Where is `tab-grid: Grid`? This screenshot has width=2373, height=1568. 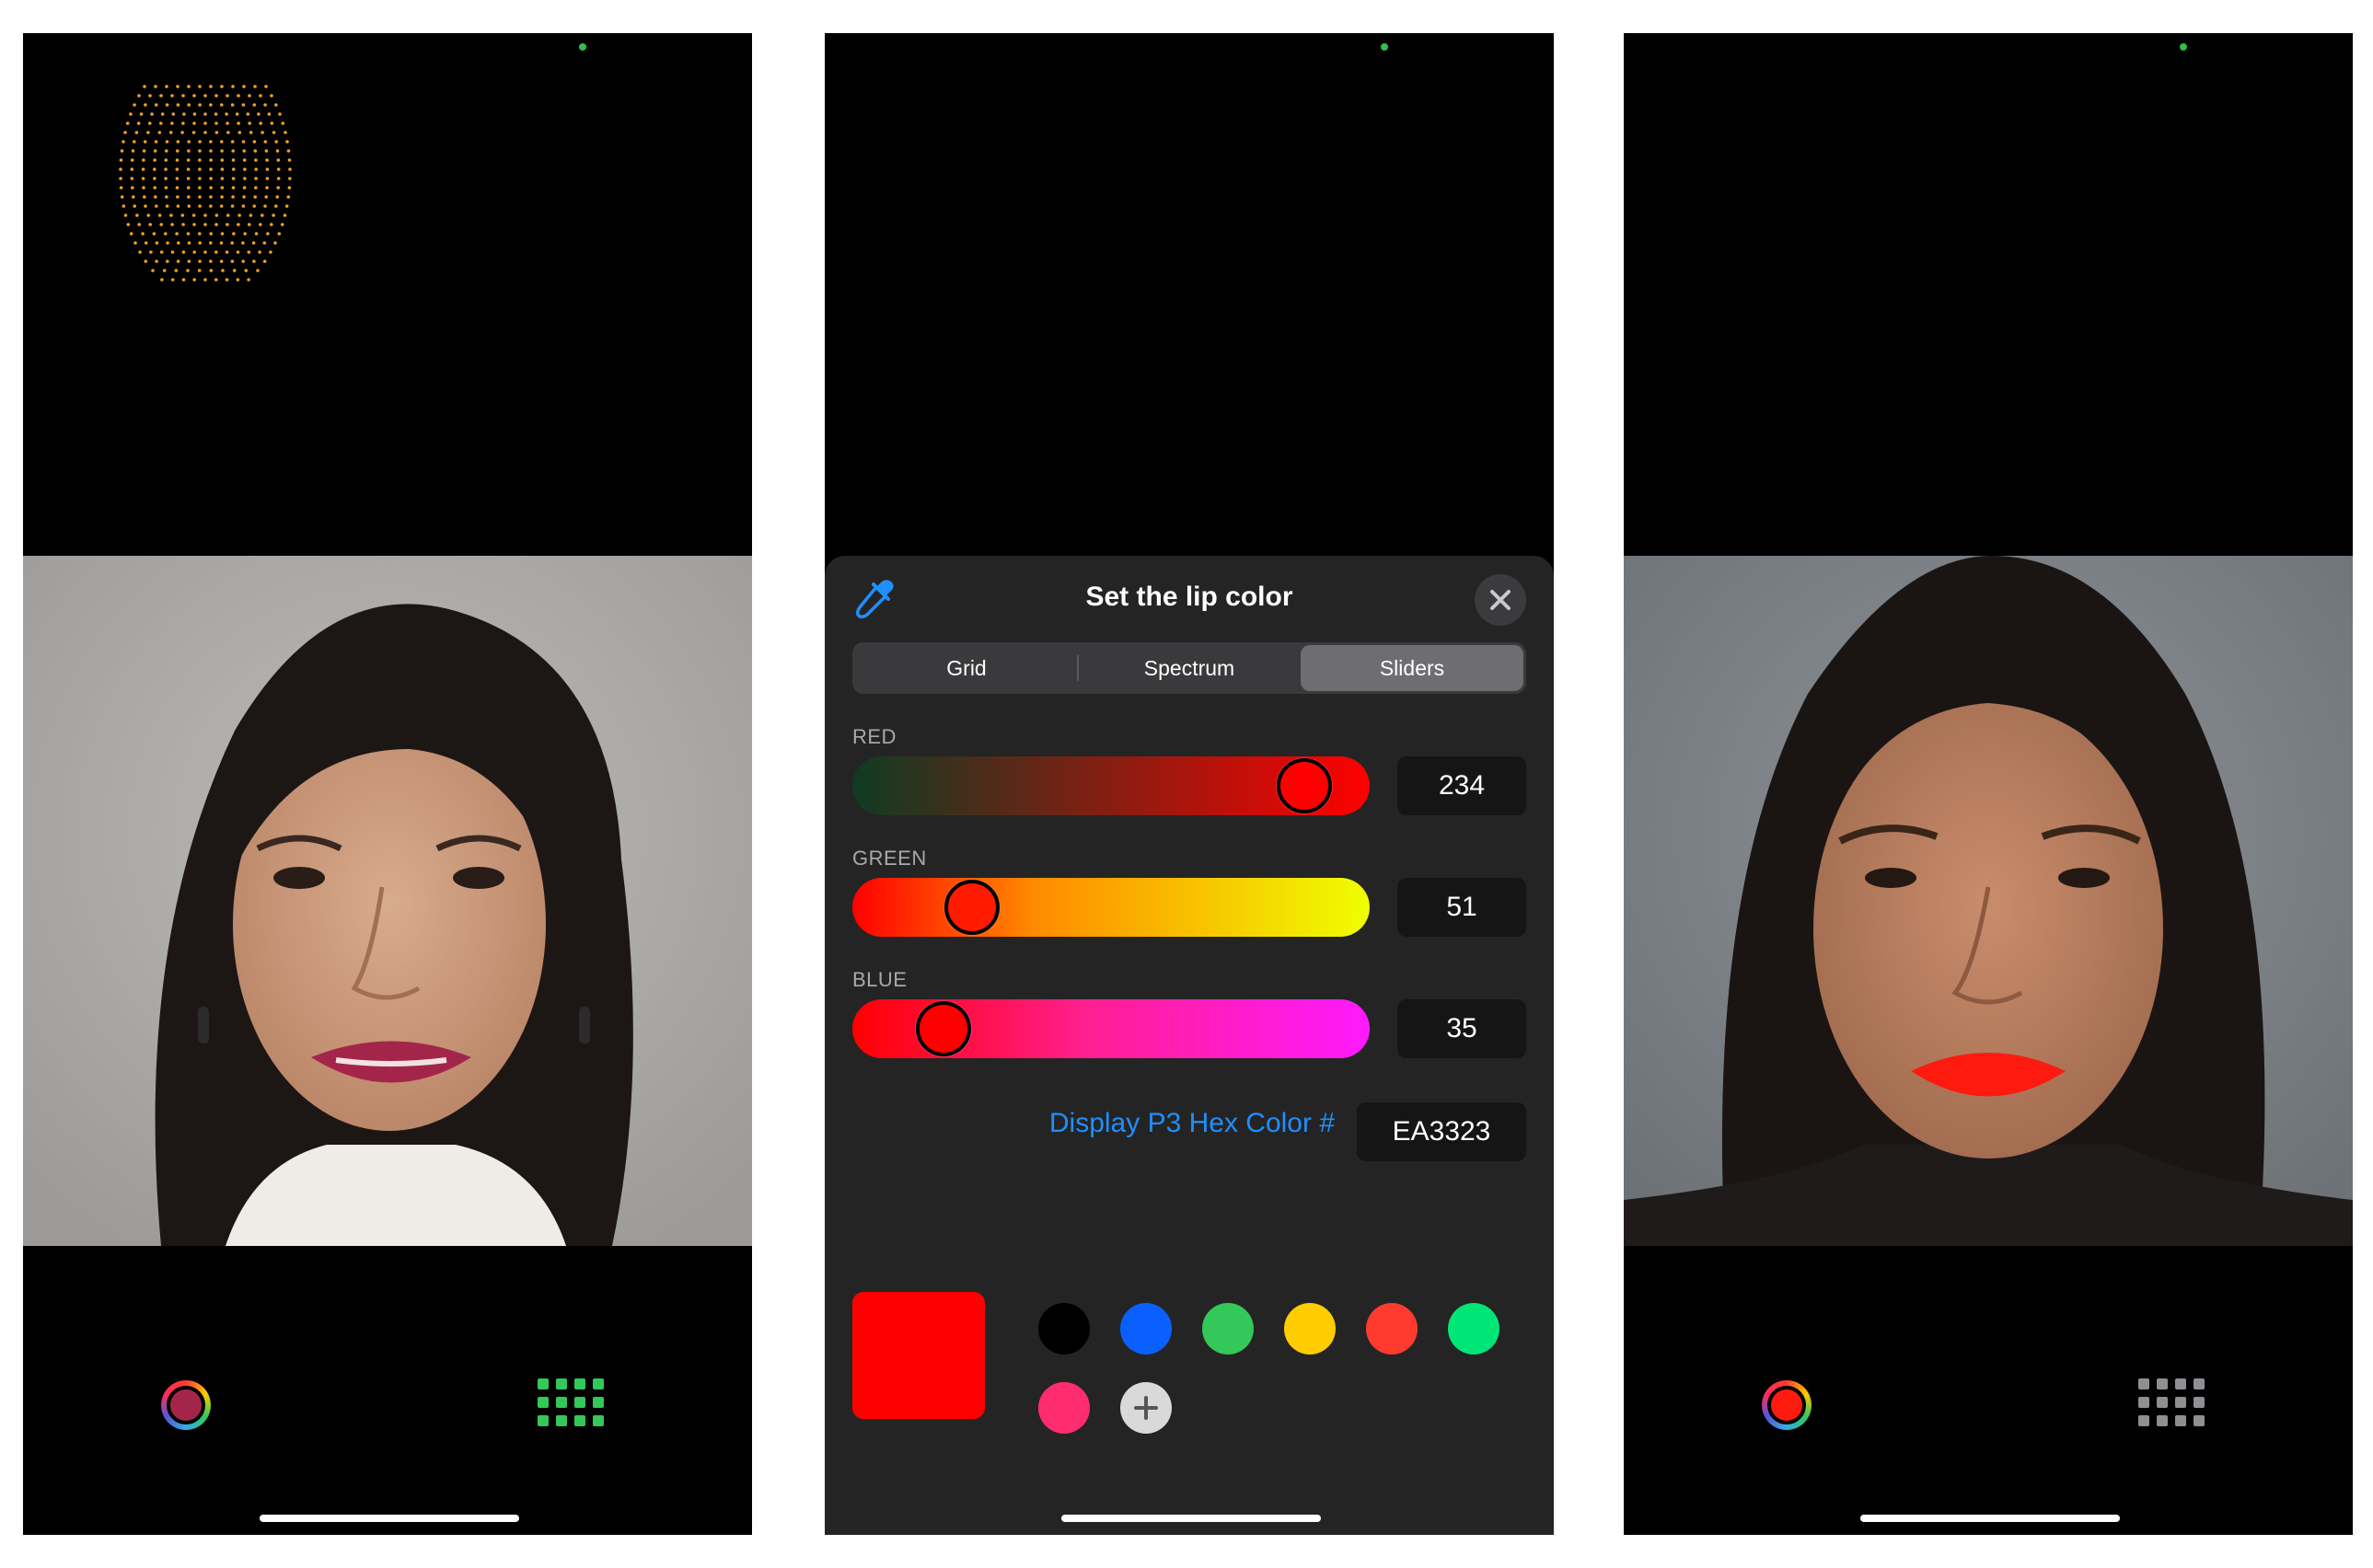 tab-grid: Grid is located at coordinates (966, 668).